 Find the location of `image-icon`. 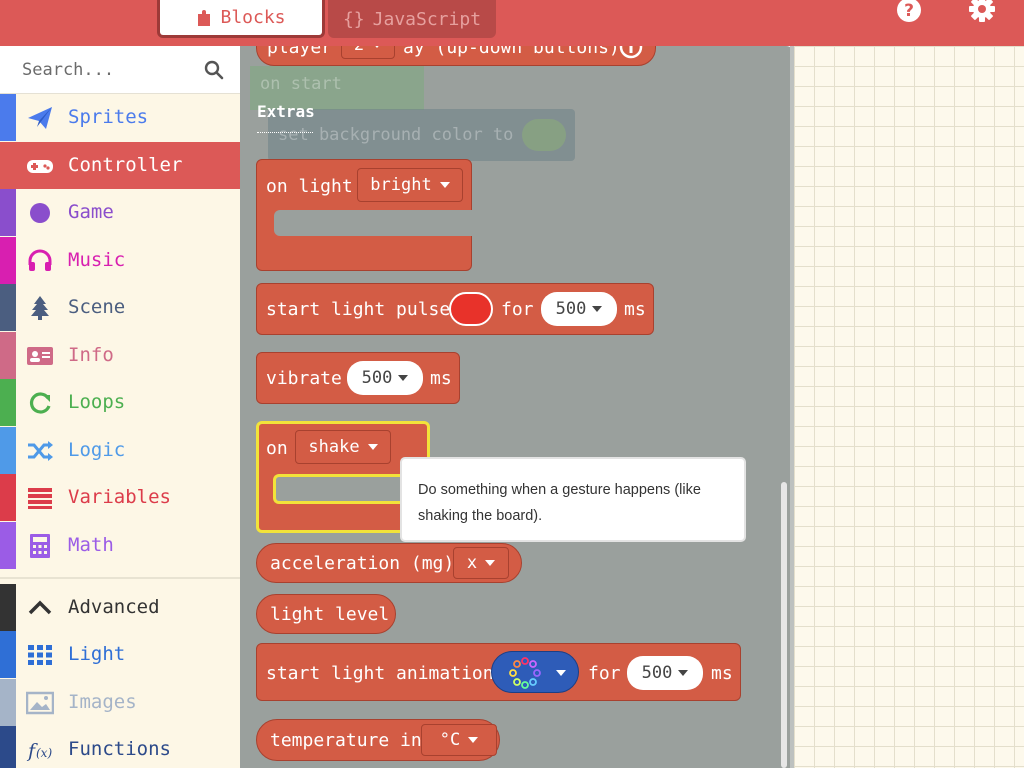

image-icon is located at coordinates (40, 703).